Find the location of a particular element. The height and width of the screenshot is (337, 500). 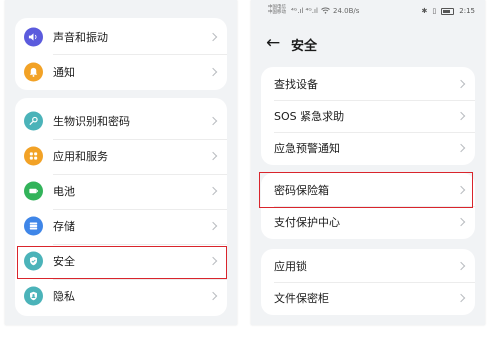

settings-item-label: 声音和振动 is located at coordinates (80, 37).